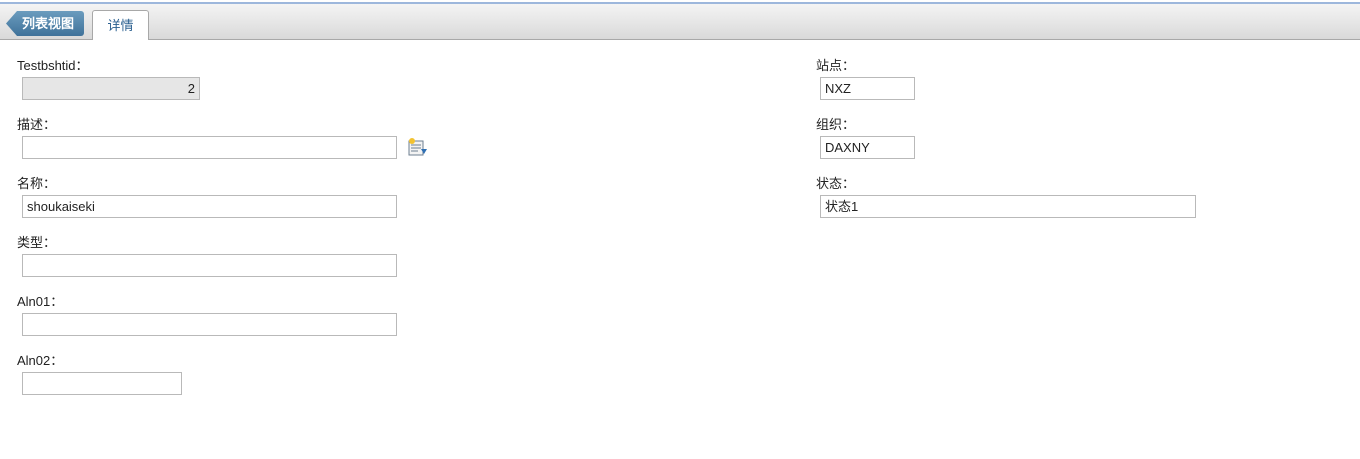  I want to click on name-field: shoukaiseki, so click(209, 206).